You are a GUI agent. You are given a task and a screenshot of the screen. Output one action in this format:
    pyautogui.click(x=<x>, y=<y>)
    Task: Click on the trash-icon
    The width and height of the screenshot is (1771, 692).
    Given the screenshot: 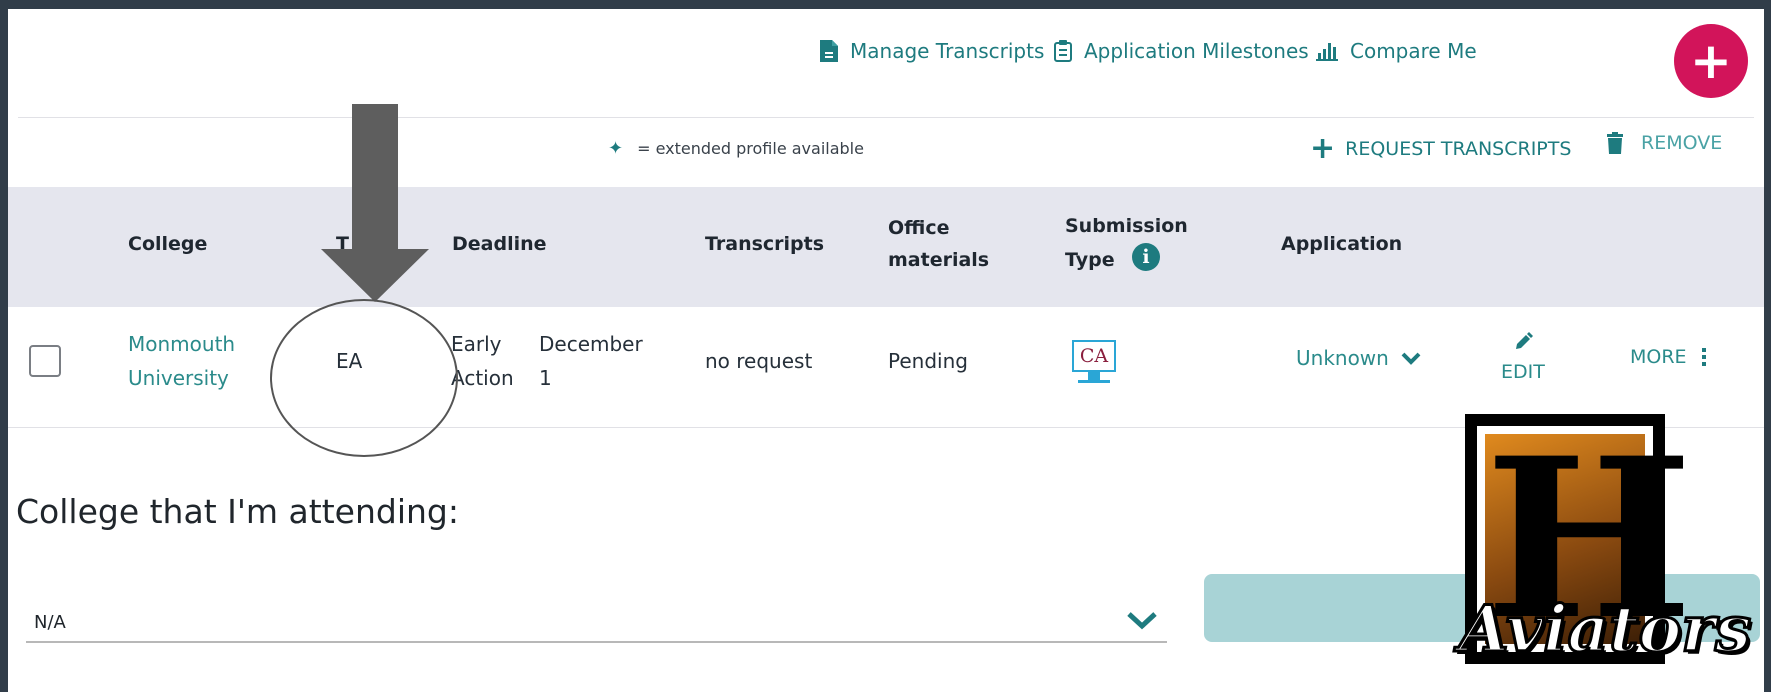 What is the action you would take?
    pyautogui.click(x=1615, y=143)
    